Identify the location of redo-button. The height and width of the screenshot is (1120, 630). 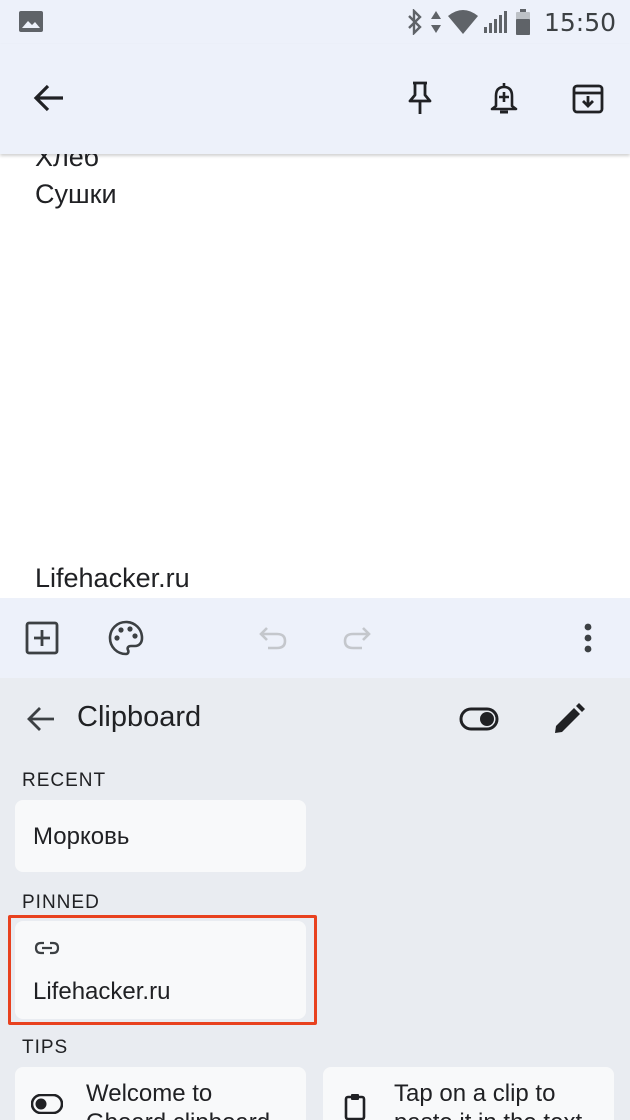
(357, 638).